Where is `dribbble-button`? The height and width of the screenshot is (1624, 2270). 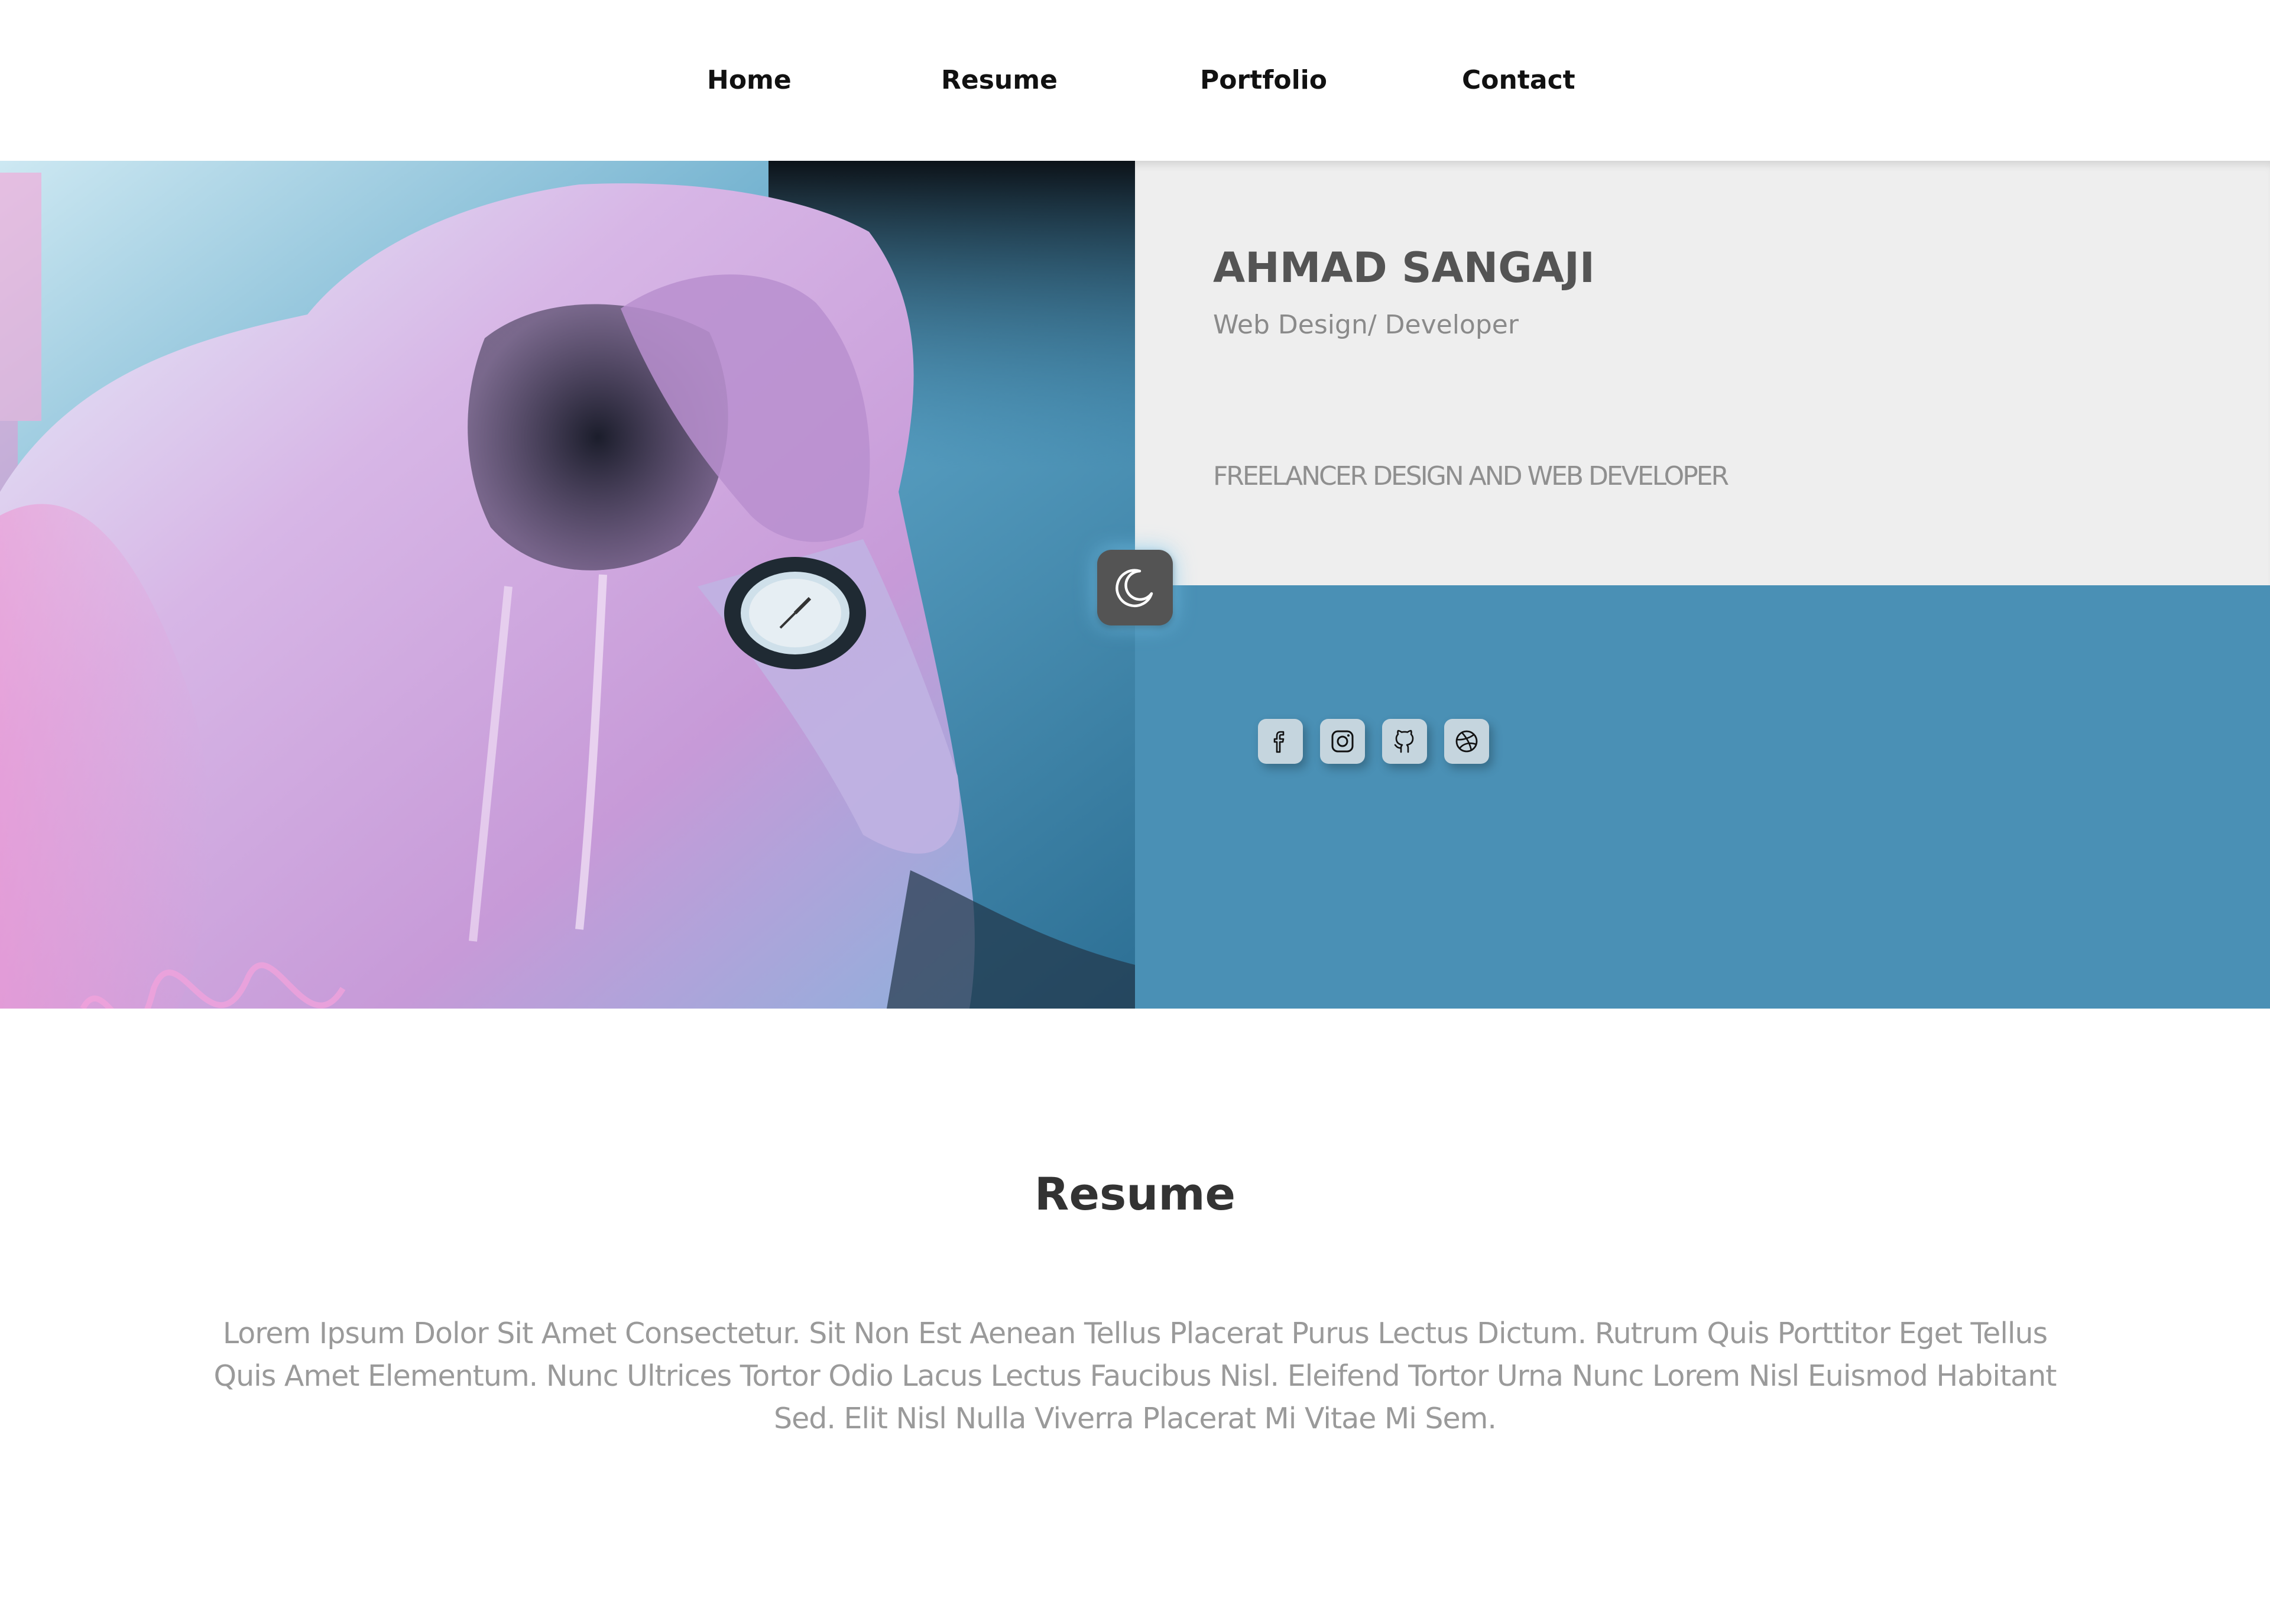 dribbble-button is located at coordinates (1467, 741).